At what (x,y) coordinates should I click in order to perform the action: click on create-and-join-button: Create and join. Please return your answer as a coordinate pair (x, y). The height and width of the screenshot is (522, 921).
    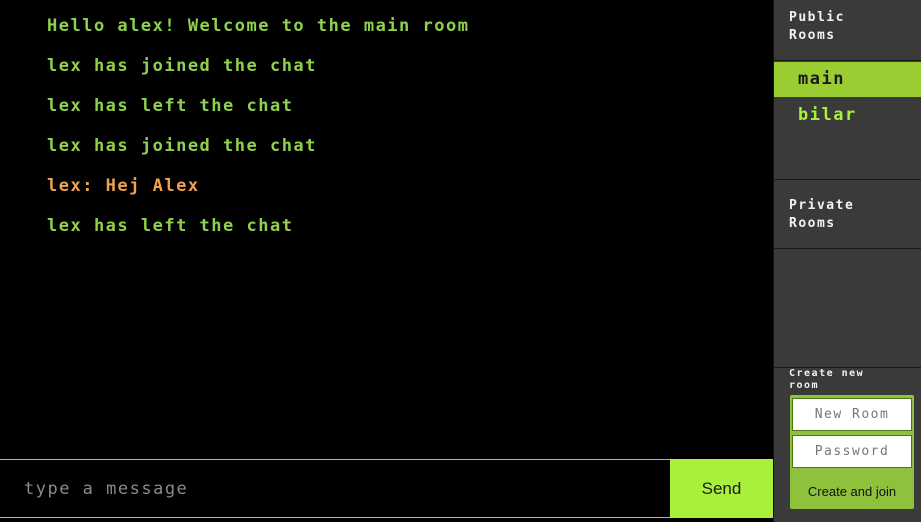
    Looking at the image, I should click on (852, 491).